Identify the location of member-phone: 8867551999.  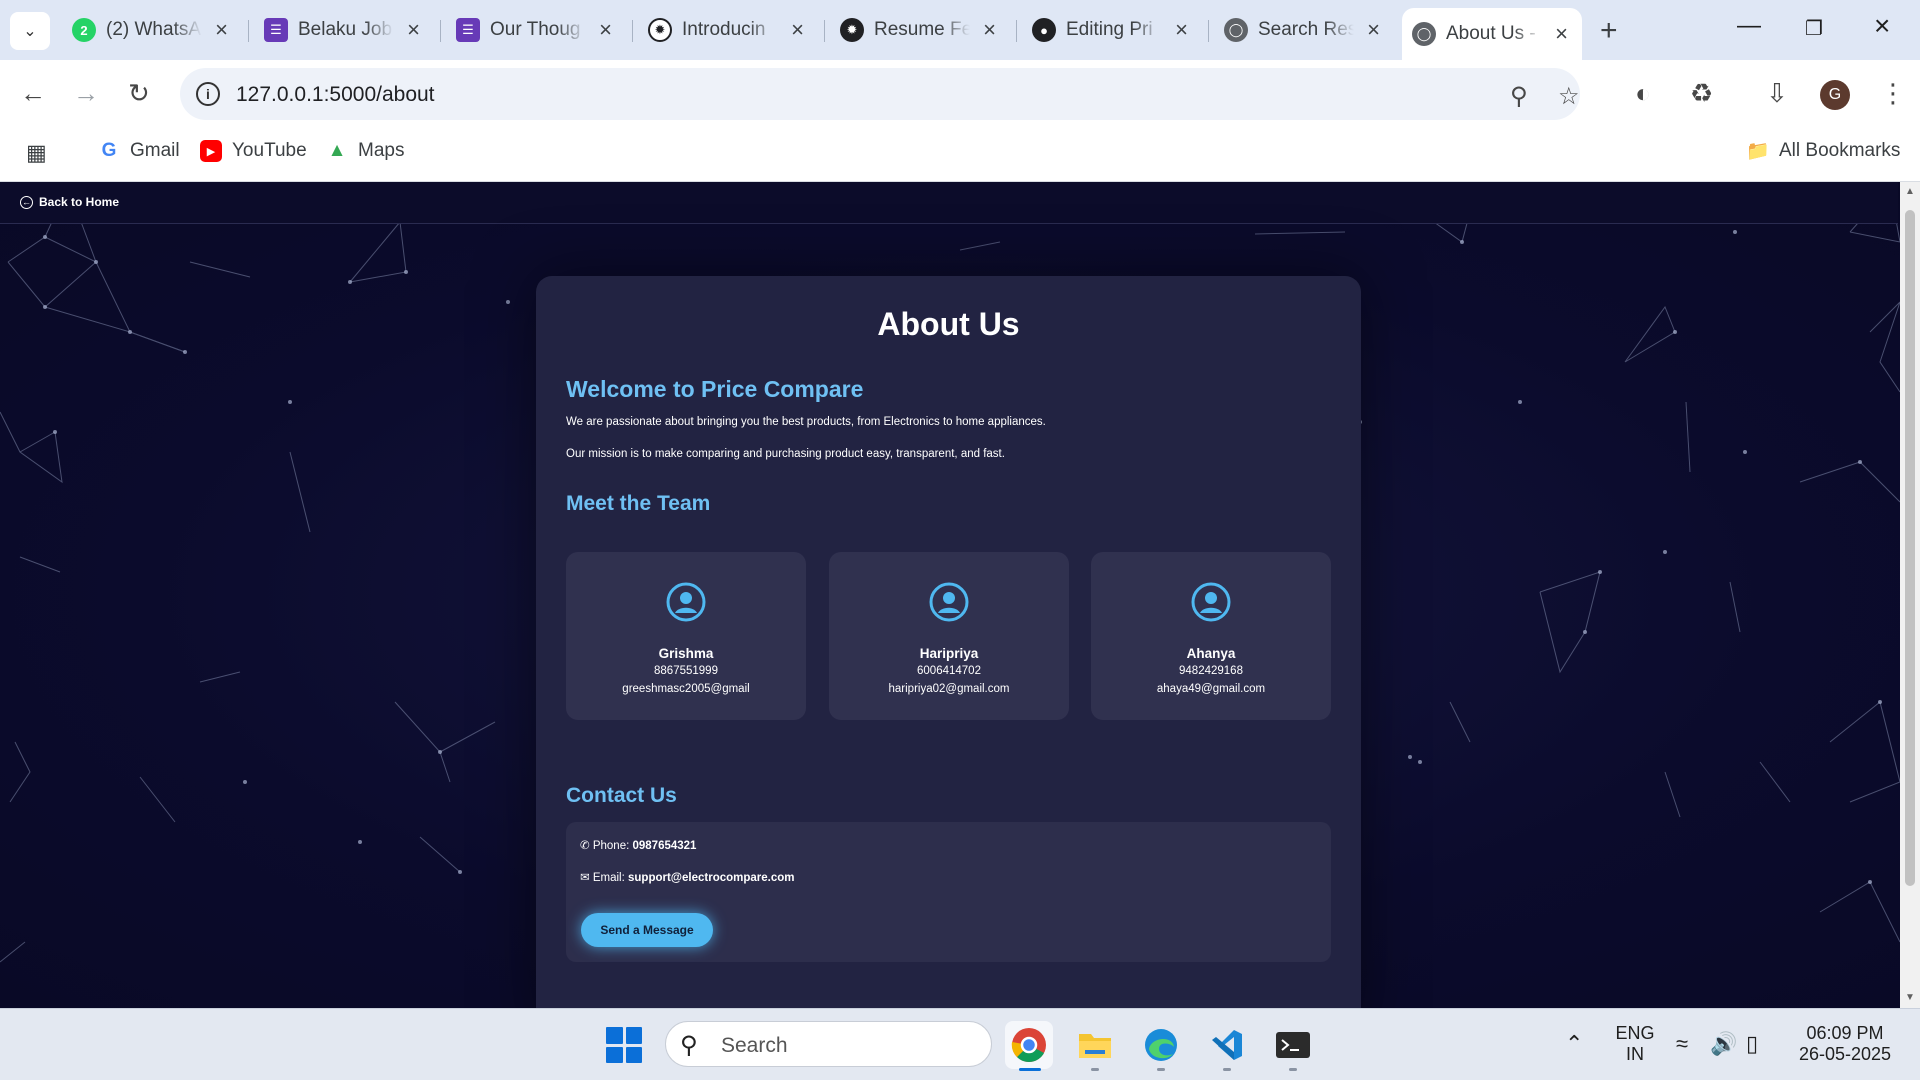
(686, 671).